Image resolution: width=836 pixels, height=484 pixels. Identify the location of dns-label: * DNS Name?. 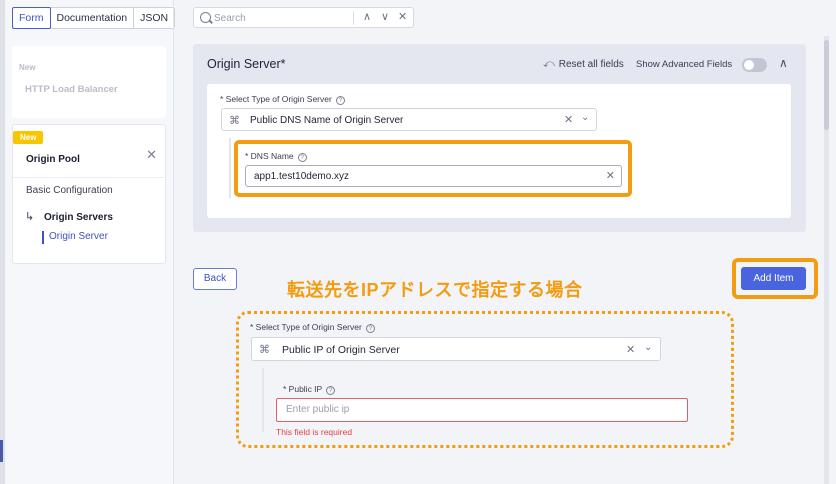
(276, 156).